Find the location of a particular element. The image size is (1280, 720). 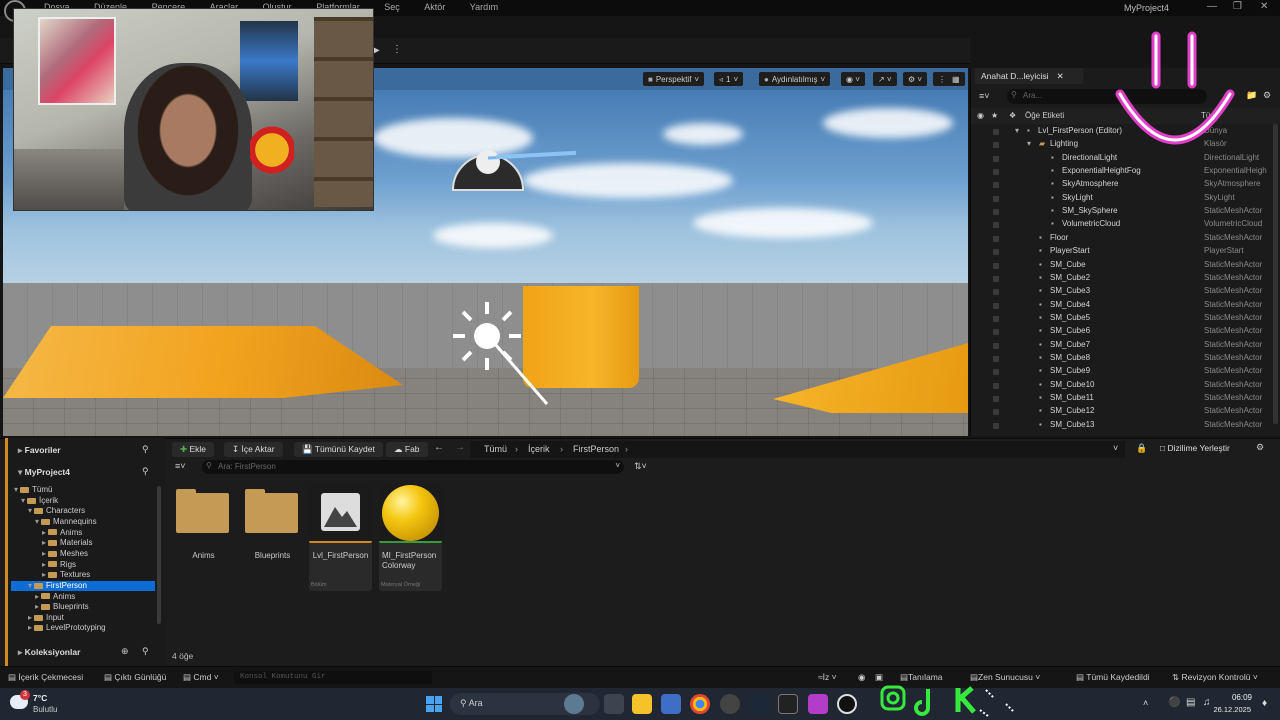

breadcrumb-all: Tümü is located at coordinates (495, 449).